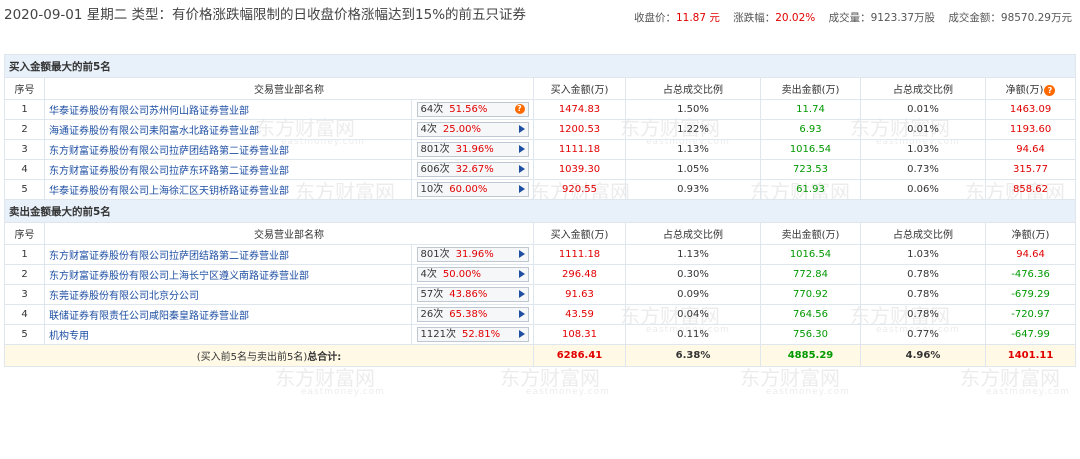 The width and height of the screenshot is (1080, 459). I want to click on section-title: 买入金额最大的前5名, so click(540, 66).